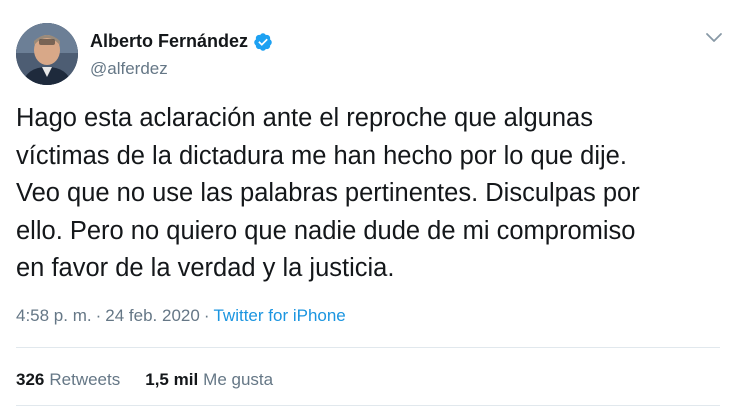 The image size is (730, 410). Describe the element at coordinates (169, 41) in the screenshot. I see `author-name: Alberto Fernández` at that location.